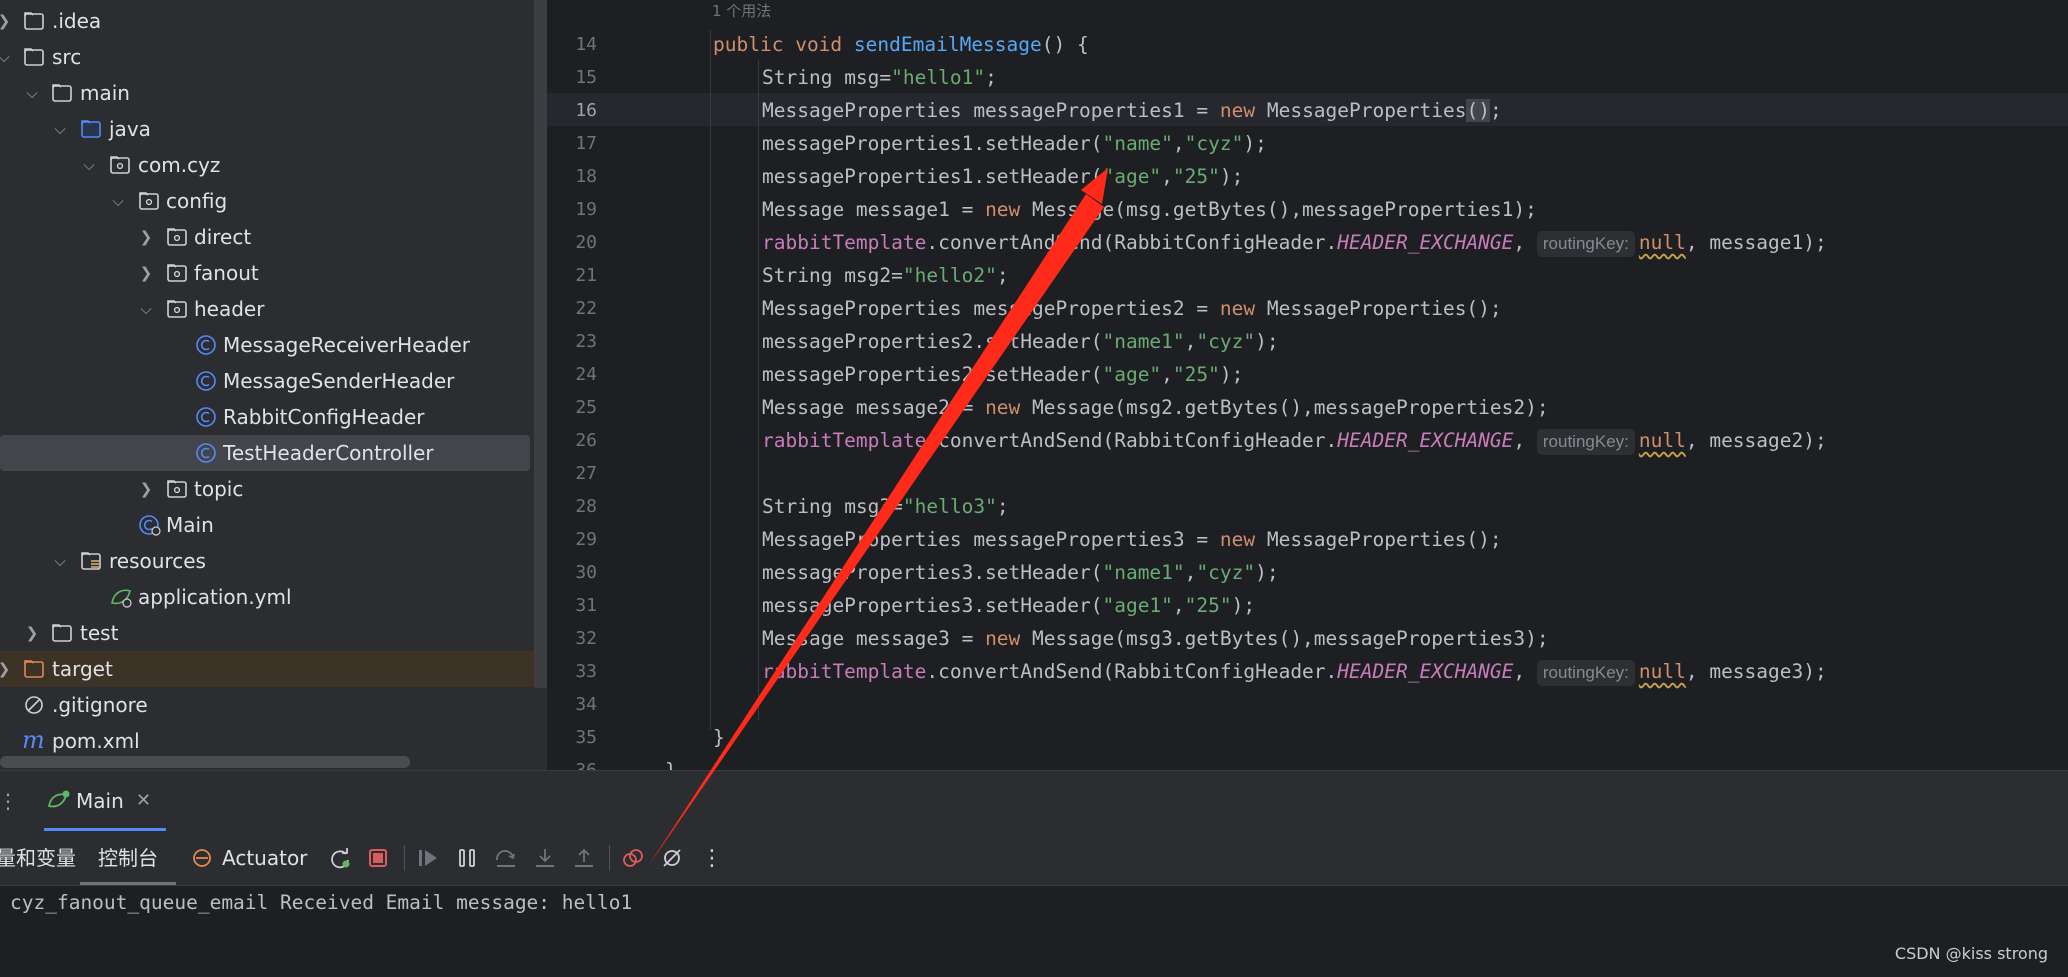  I want to click on code-line: String msg="hello1";, so click(879, 77).